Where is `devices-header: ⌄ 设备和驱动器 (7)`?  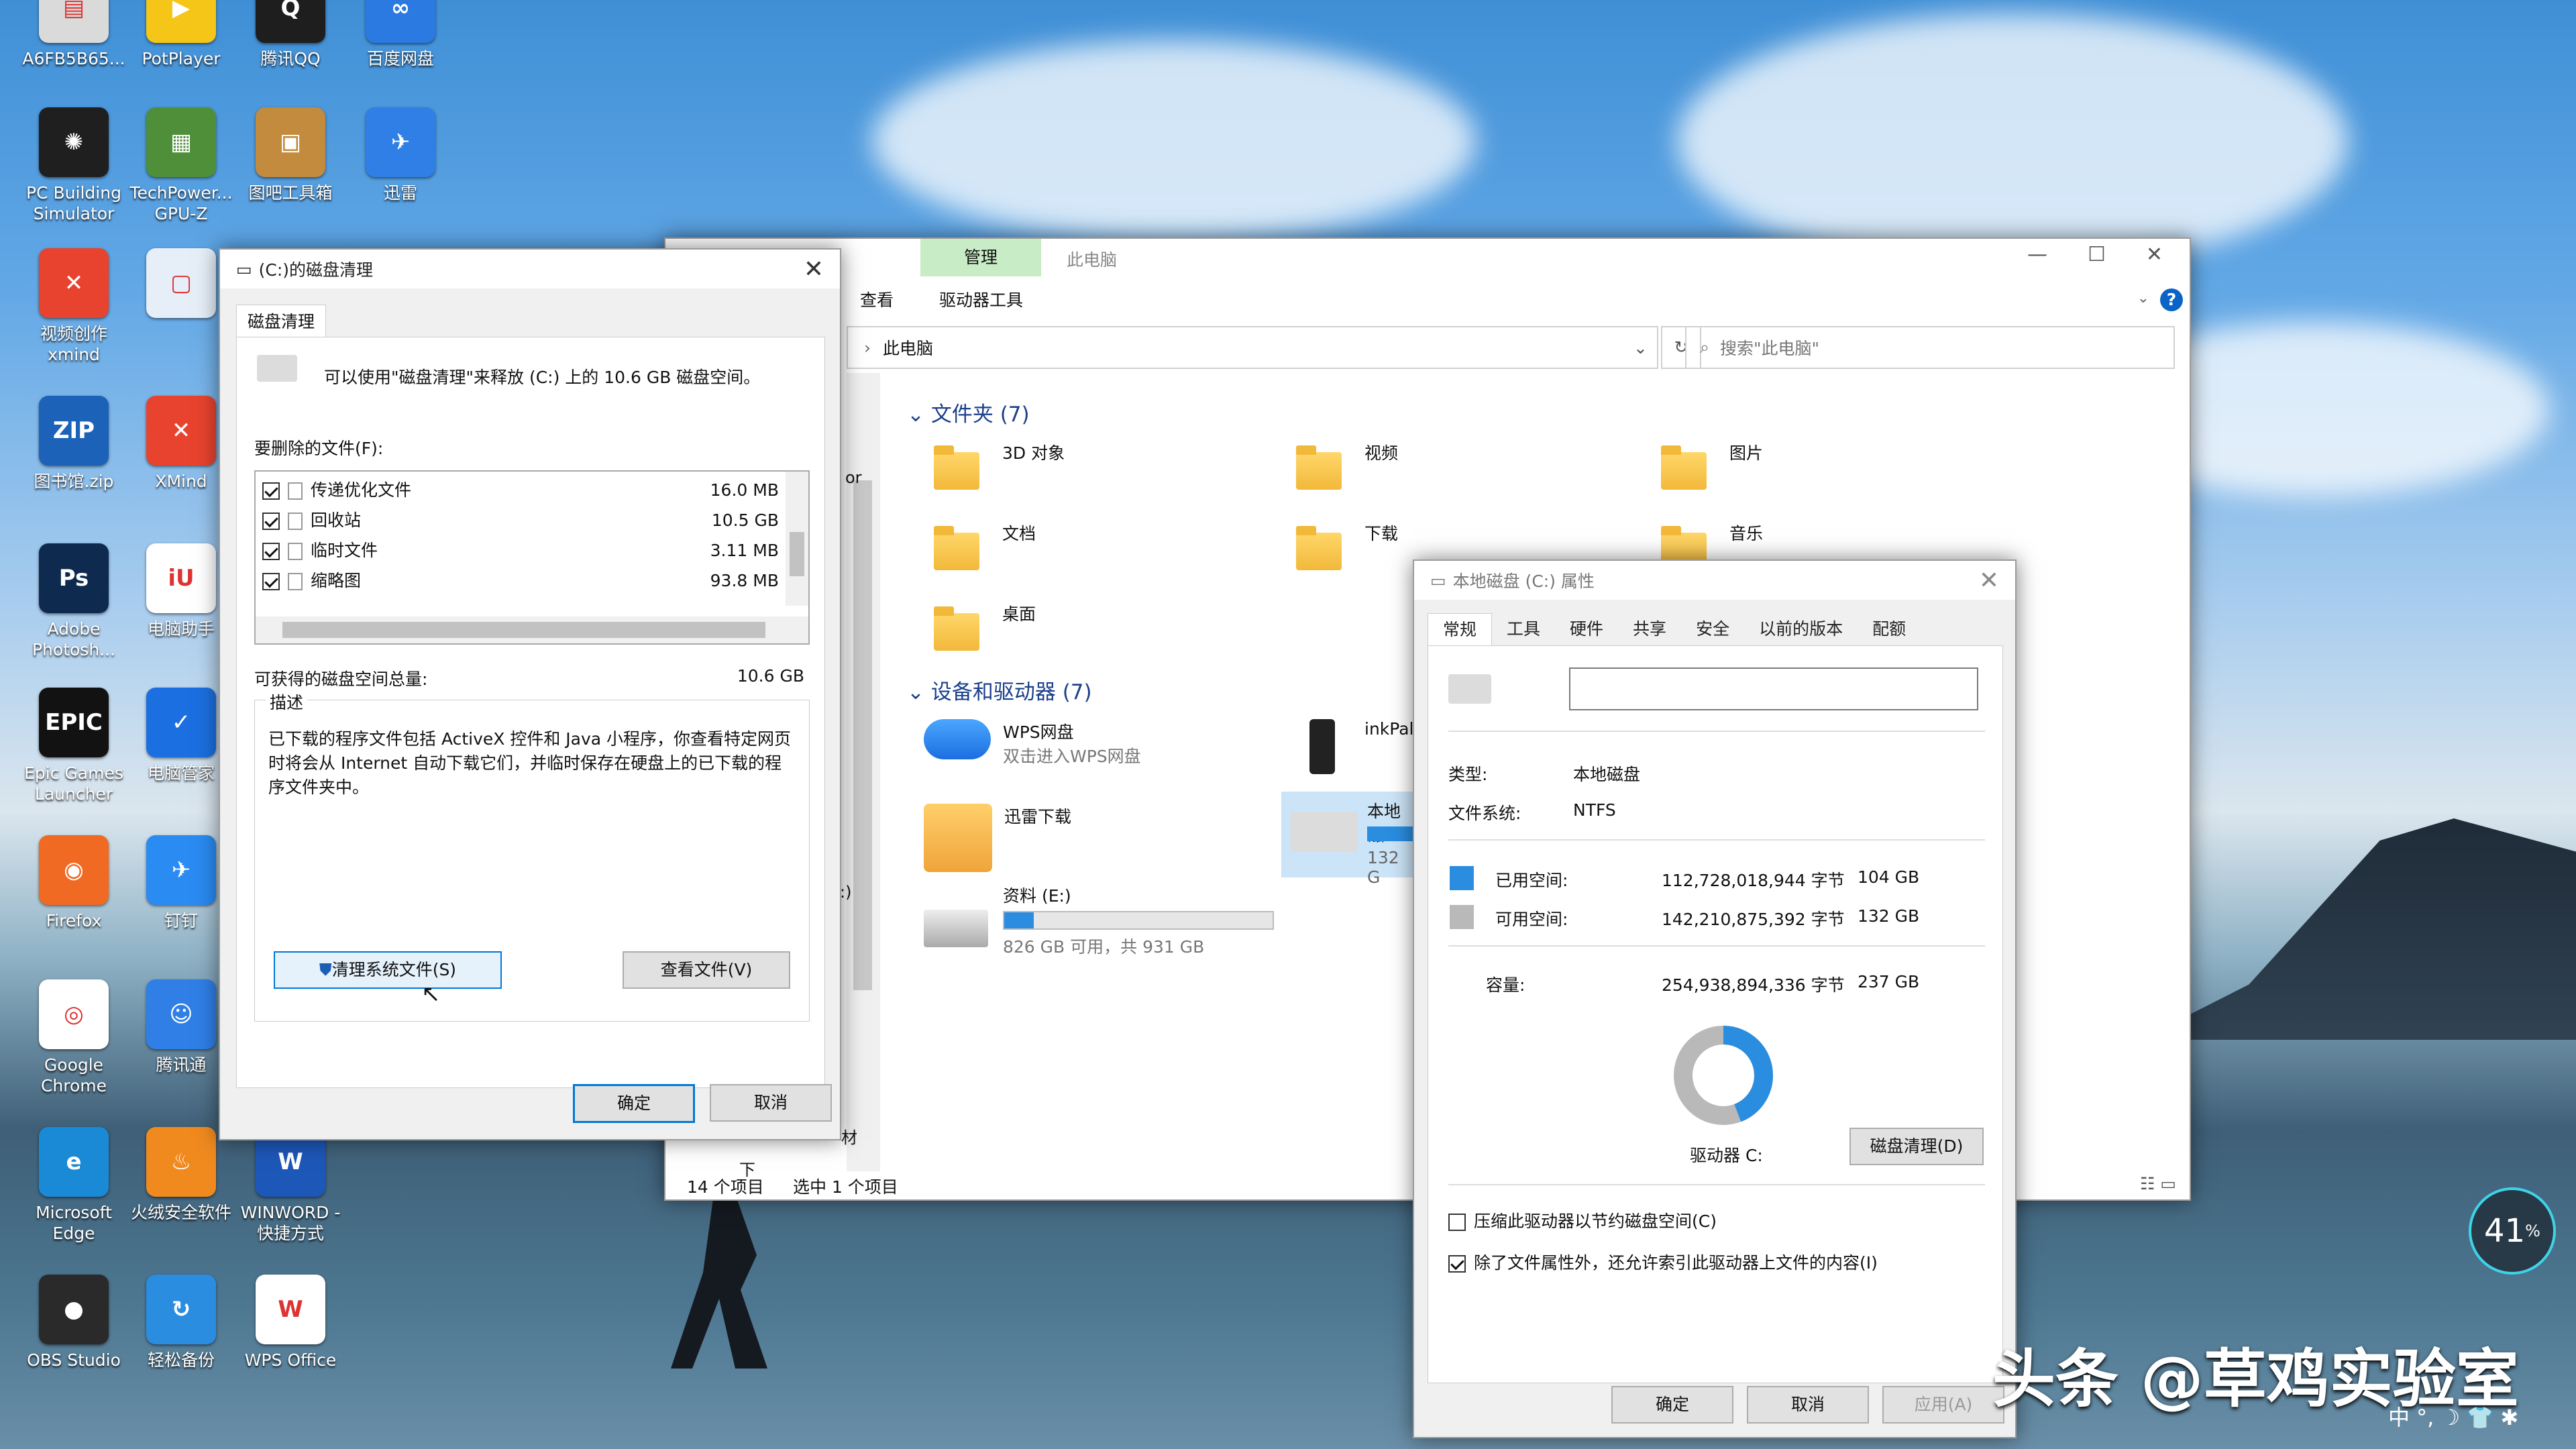
devices-header: ⌄ 设备和驱动器 (7) is located at coordinates (999, 690).